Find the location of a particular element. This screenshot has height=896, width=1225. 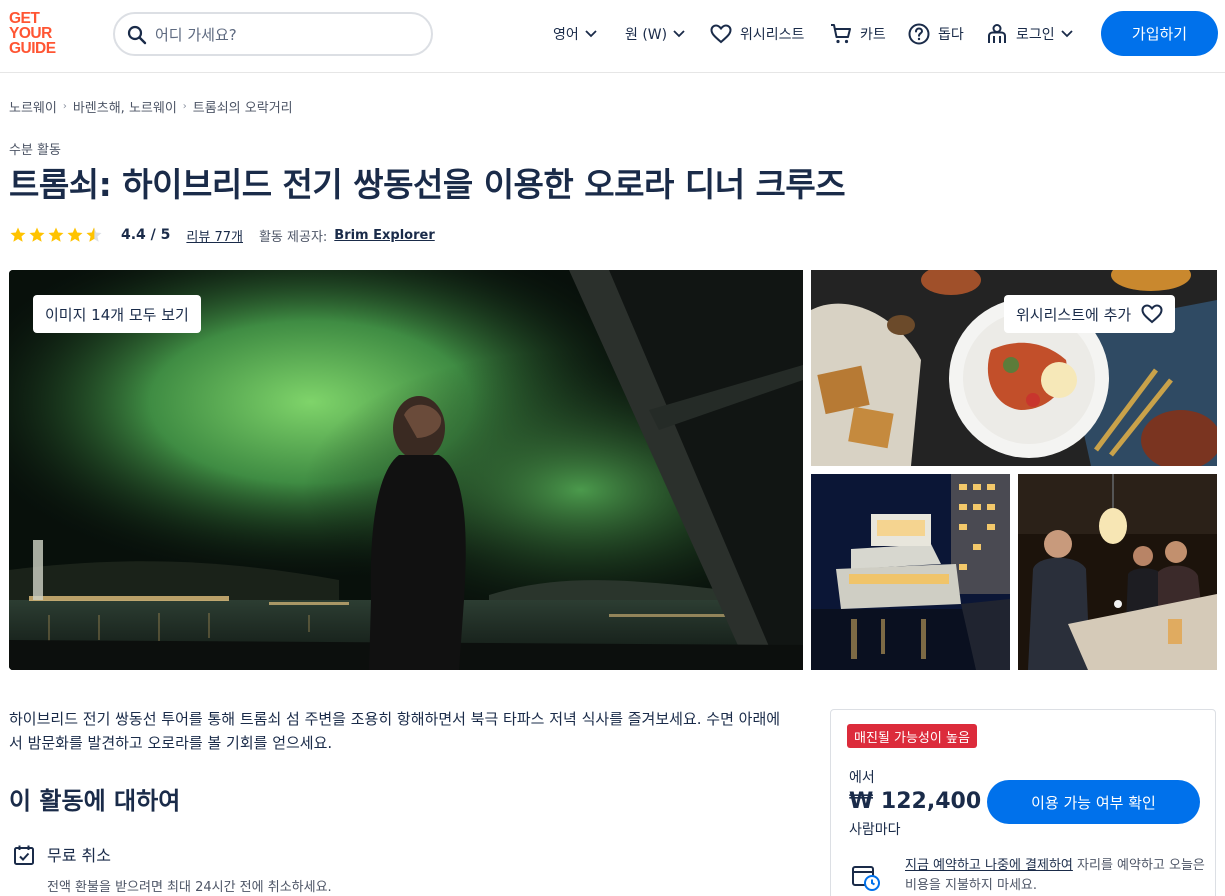

help-link: 돕다 is located at coordinates (936, 34).